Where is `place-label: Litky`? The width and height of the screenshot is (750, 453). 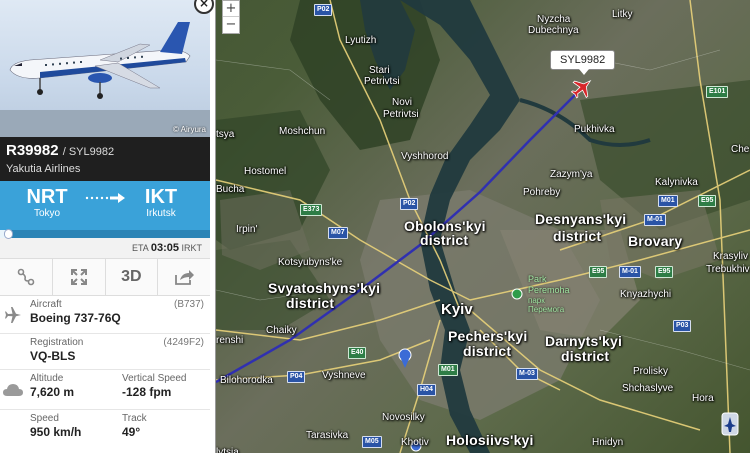 place-label: Litky is located at coordinates (622, 14).